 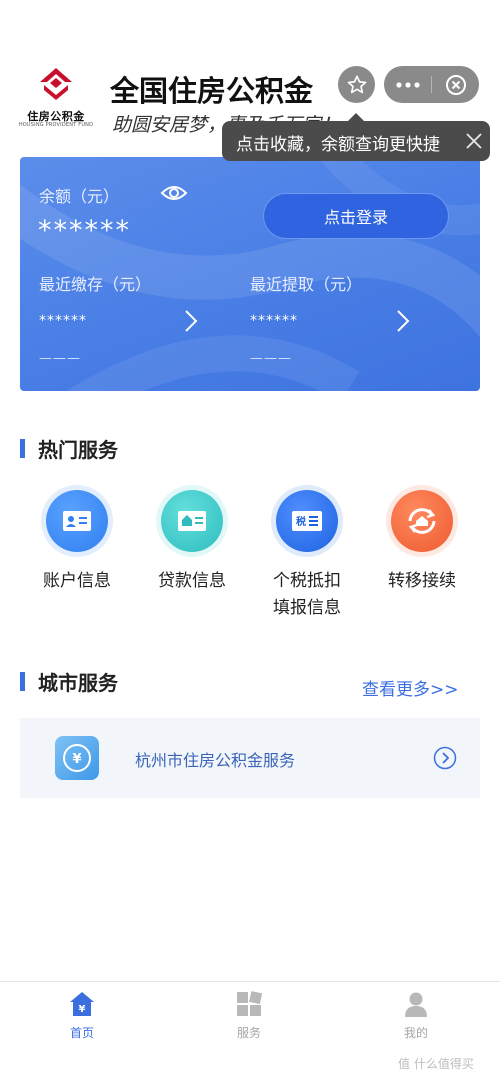 I want to click on recent-deposit-value: ******, so click(x=63, y=321).